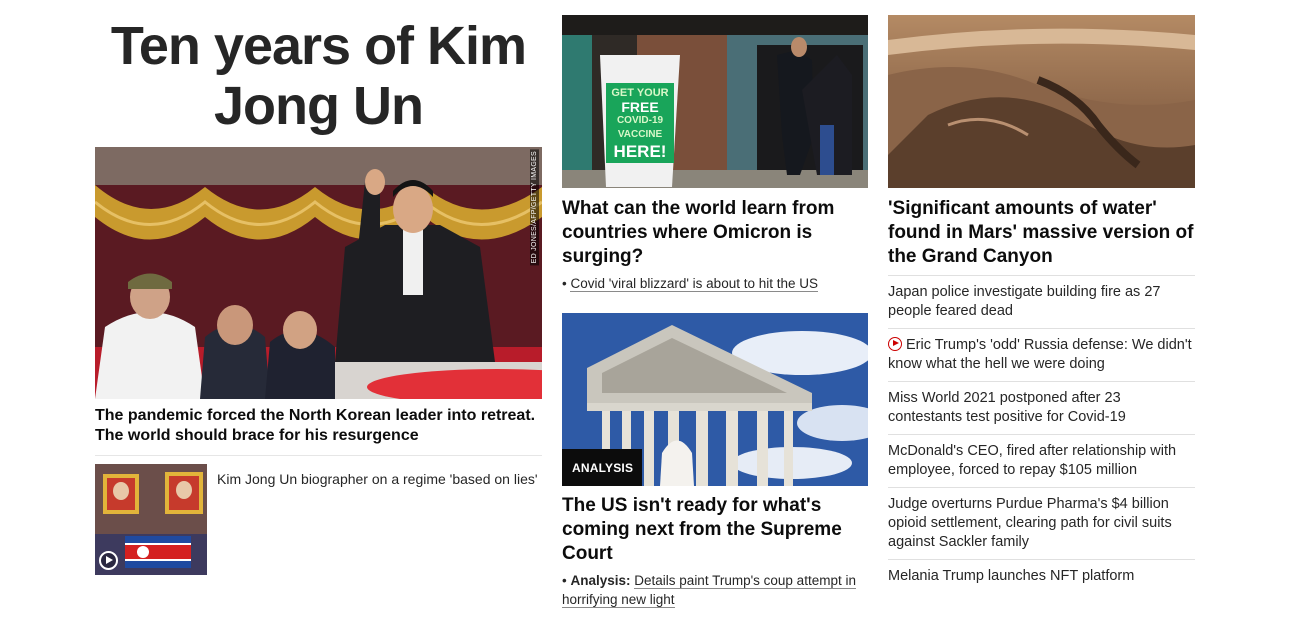 This screenshot has height=642, width=1290. I want to click on vaccine-sign: GET YOUR FREE COVID-19 VACCINE HERE!, so click(640, 124).